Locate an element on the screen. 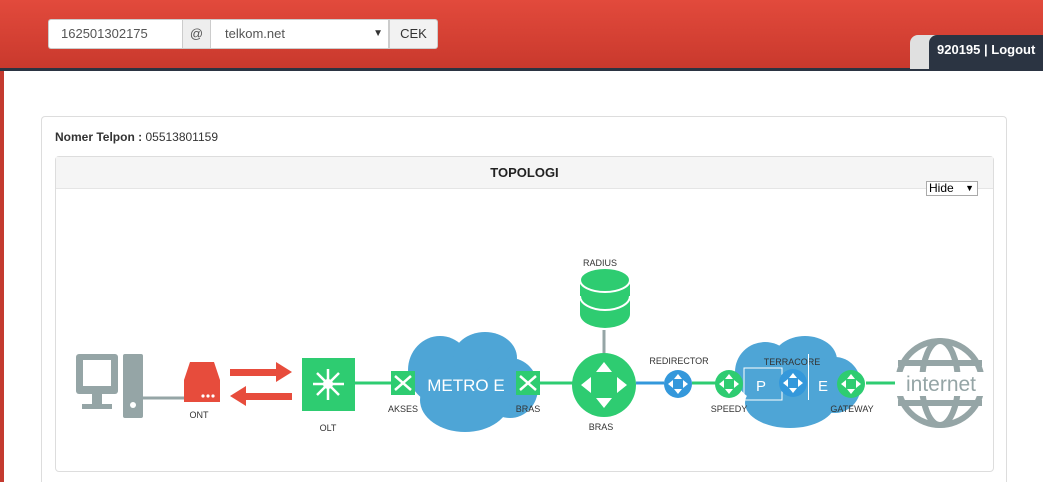 This screenshot has height=482, width=1043. gateway-label: GATEWAY is located at coordinates (851, 409).